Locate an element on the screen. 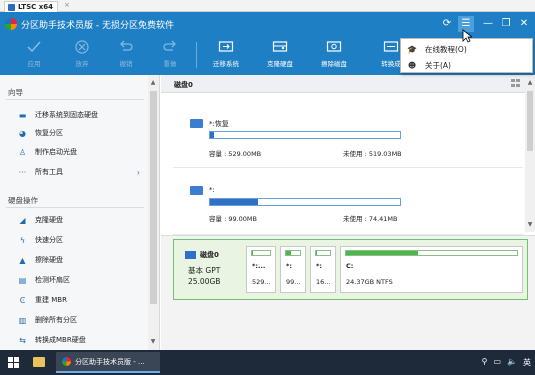  discard-button: 放弃 is located at coordinates (82, 56).